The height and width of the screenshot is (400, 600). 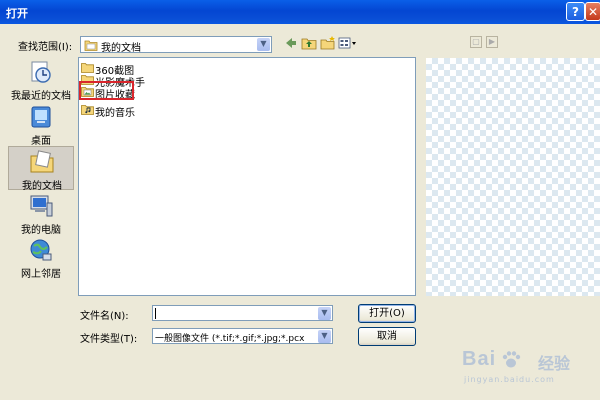 What do you see at coordinates (42, 161) in the screenshot?
I see `my-documents-icon` at bounding box center [42, 161].